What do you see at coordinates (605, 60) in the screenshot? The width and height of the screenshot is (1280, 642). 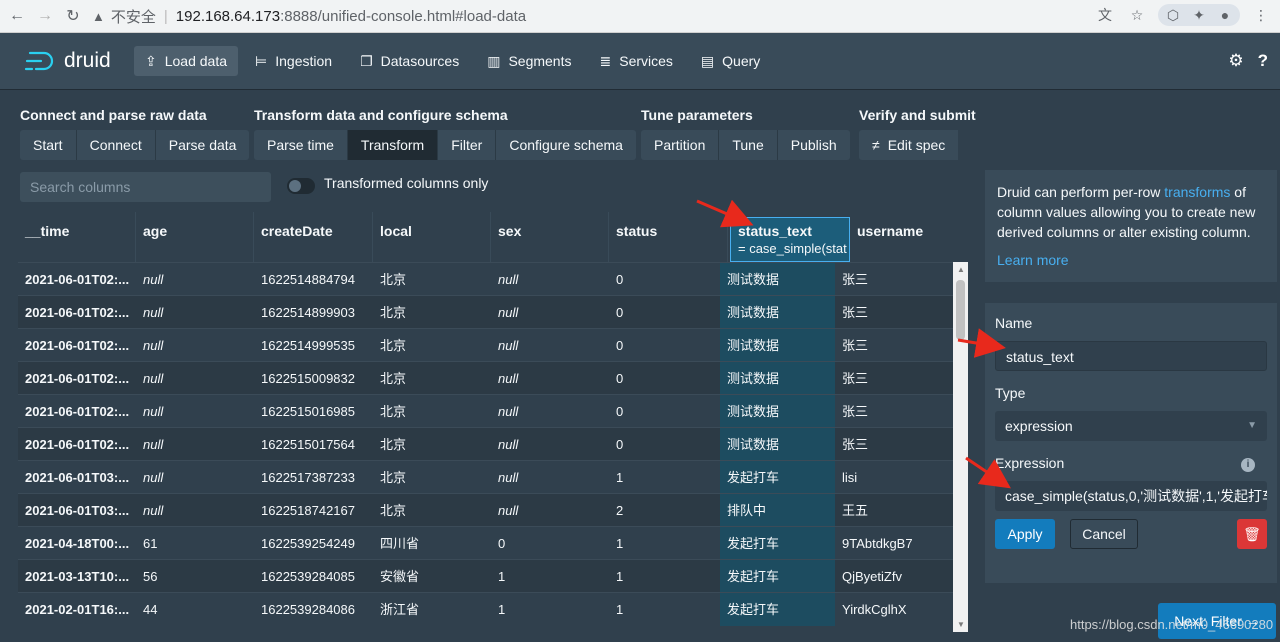 I see `database-icon: ≣` at bounding box center [605, 60].